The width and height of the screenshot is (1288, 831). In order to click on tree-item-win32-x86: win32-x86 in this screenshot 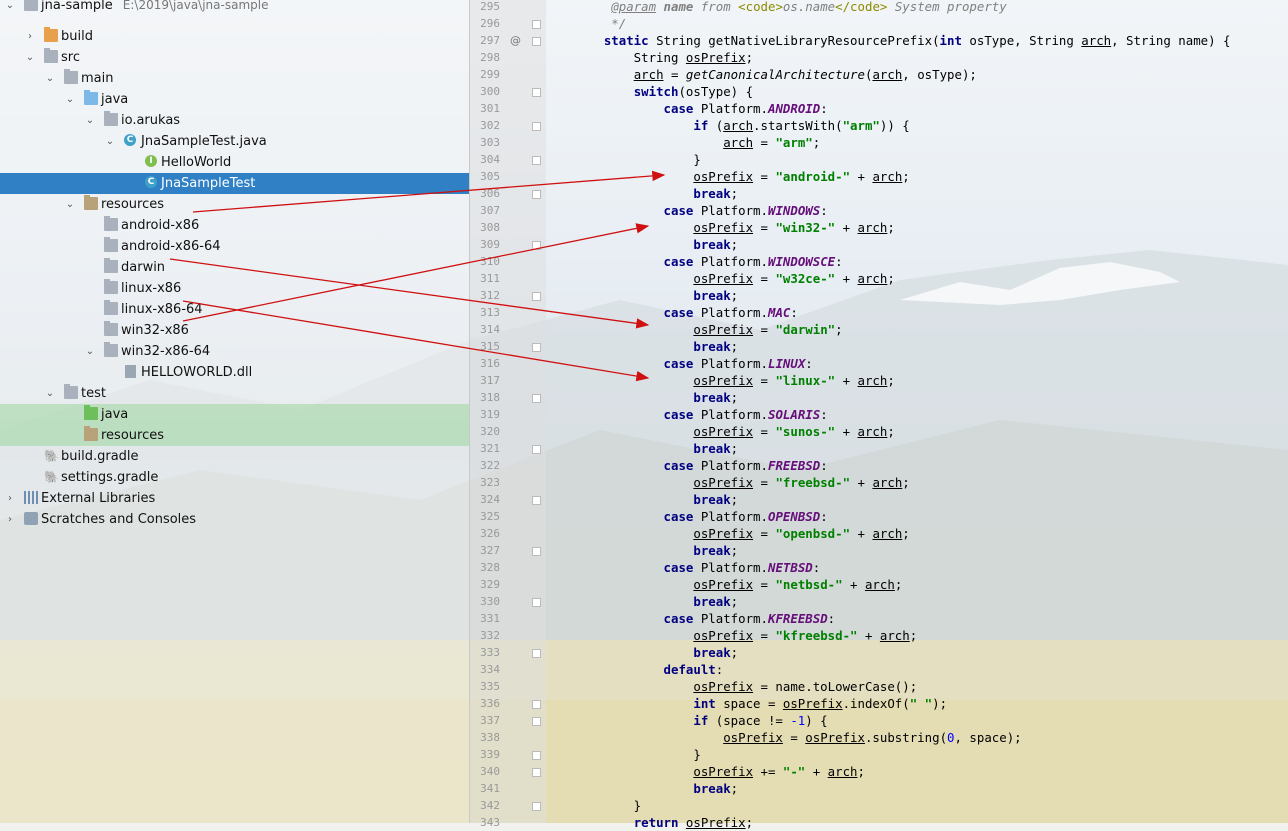, I will do `click(234, 330)`.